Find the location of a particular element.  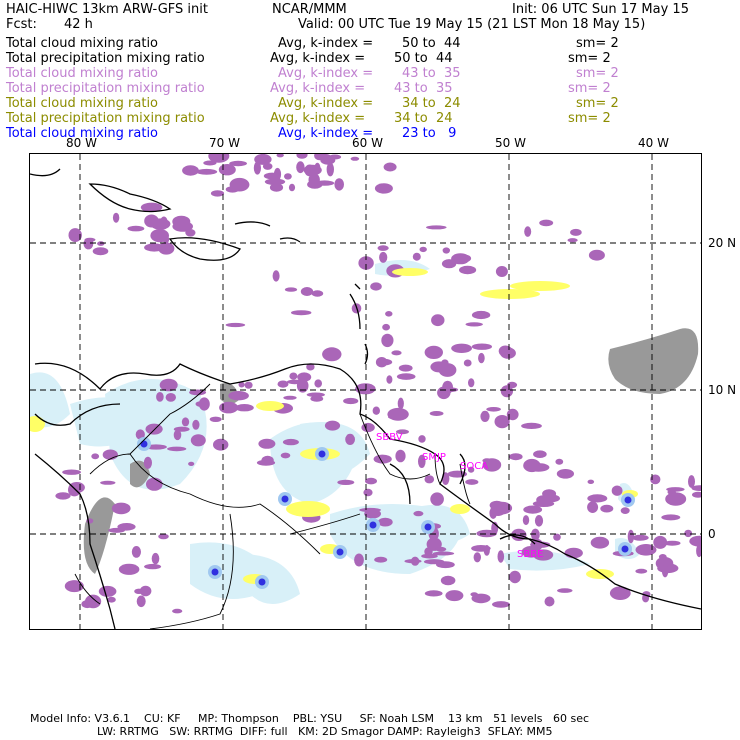

org-label: NCAR/MMM is located at coordinates (309, 9).